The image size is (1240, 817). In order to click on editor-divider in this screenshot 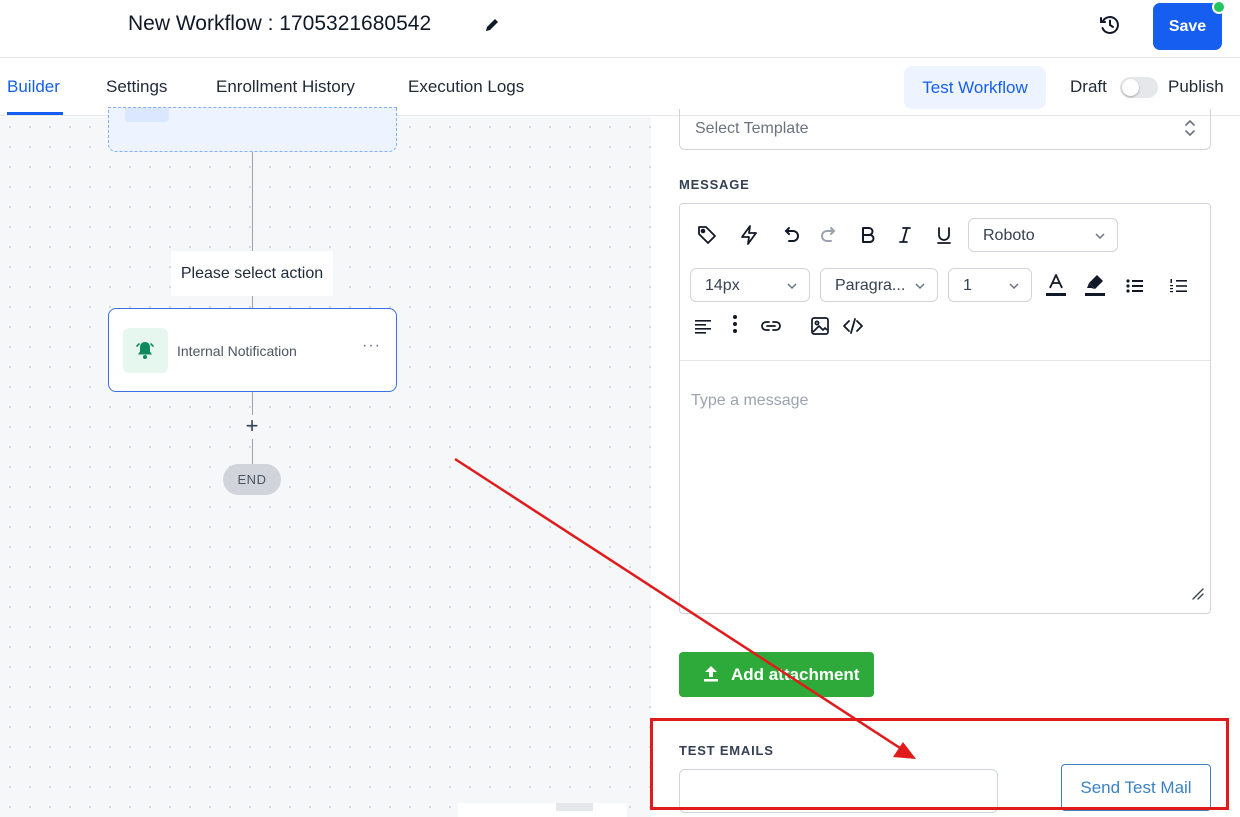, I will do `click(945, 360)`.